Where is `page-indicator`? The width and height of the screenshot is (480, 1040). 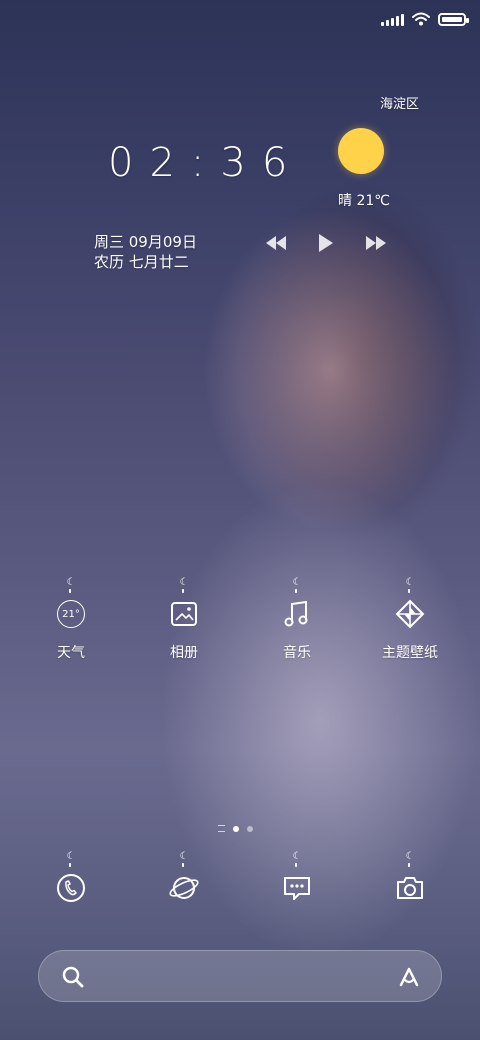 page-indicator is located at coordinates (235, 828).